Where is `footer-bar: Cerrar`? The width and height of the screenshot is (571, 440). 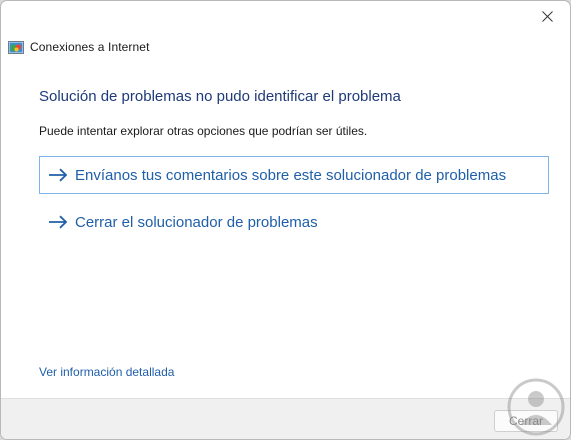
footer-bar: Cerrar is located at coordinates (285, 418).